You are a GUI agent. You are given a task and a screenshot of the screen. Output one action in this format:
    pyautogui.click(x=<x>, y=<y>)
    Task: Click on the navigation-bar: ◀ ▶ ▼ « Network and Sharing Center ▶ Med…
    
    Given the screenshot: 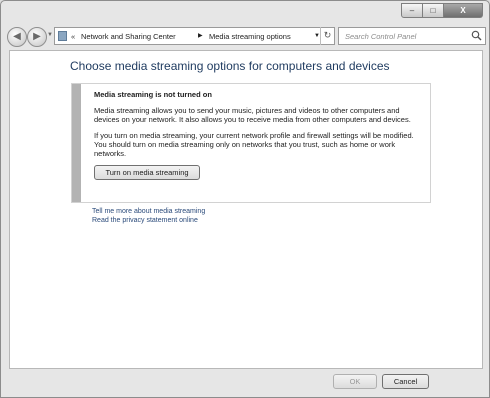 What is the action you would take?
    pyautogui.click(x=245, y=36)
    